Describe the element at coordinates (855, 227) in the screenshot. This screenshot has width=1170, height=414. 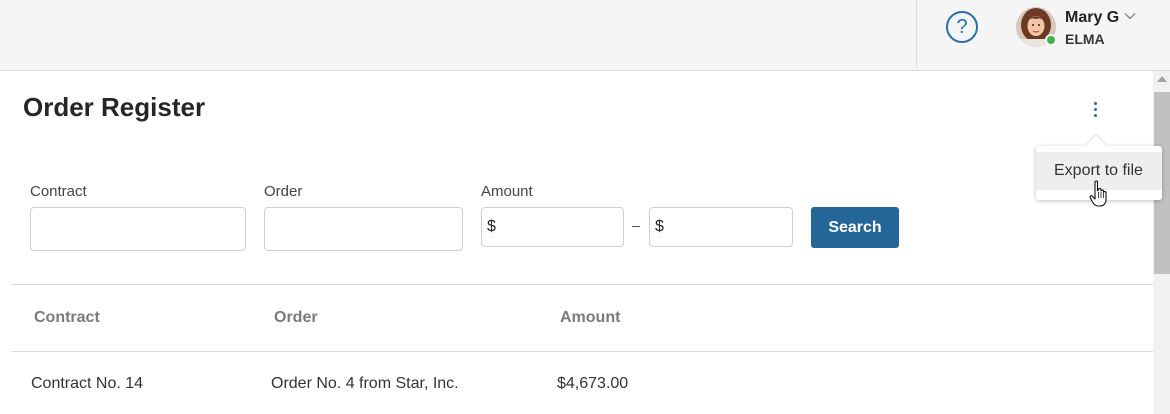
I see `search-button: Search` at that location.